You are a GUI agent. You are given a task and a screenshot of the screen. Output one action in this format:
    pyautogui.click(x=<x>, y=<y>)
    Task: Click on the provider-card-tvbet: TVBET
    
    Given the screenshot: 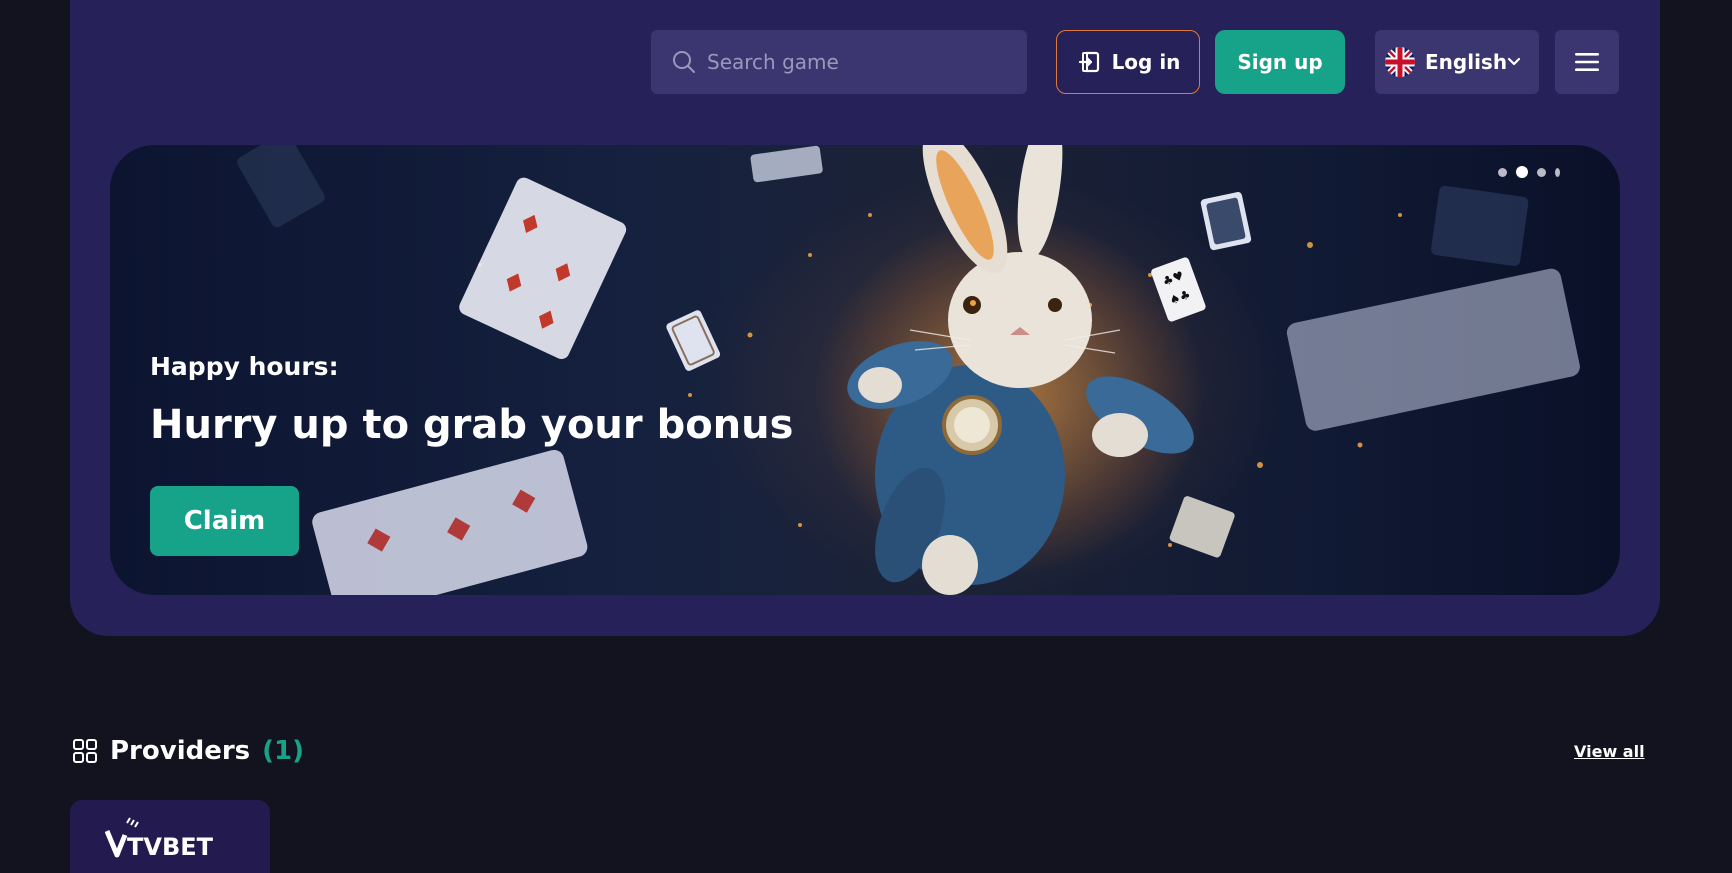 What is the action you would take?
    pyautogui.click(x=170, y=836)
    